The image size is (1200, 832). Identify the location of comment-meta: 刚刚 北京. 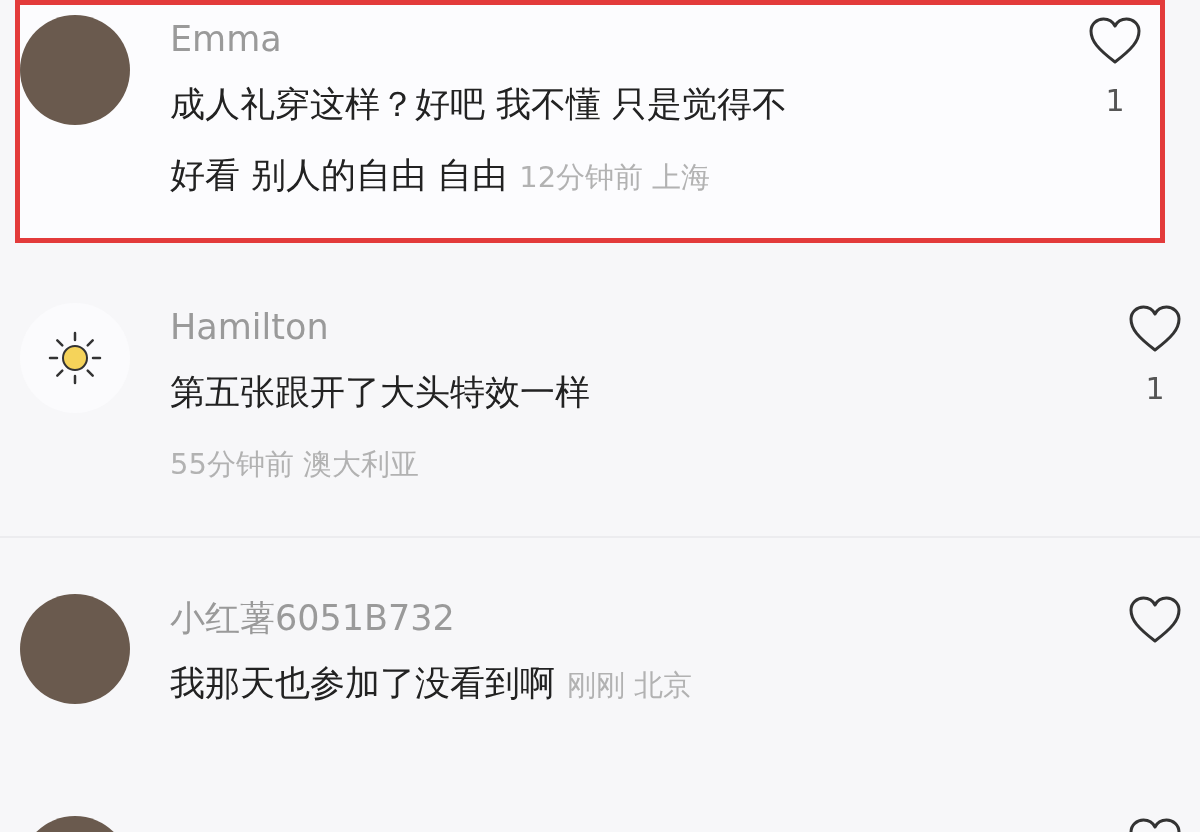
(630, 685).